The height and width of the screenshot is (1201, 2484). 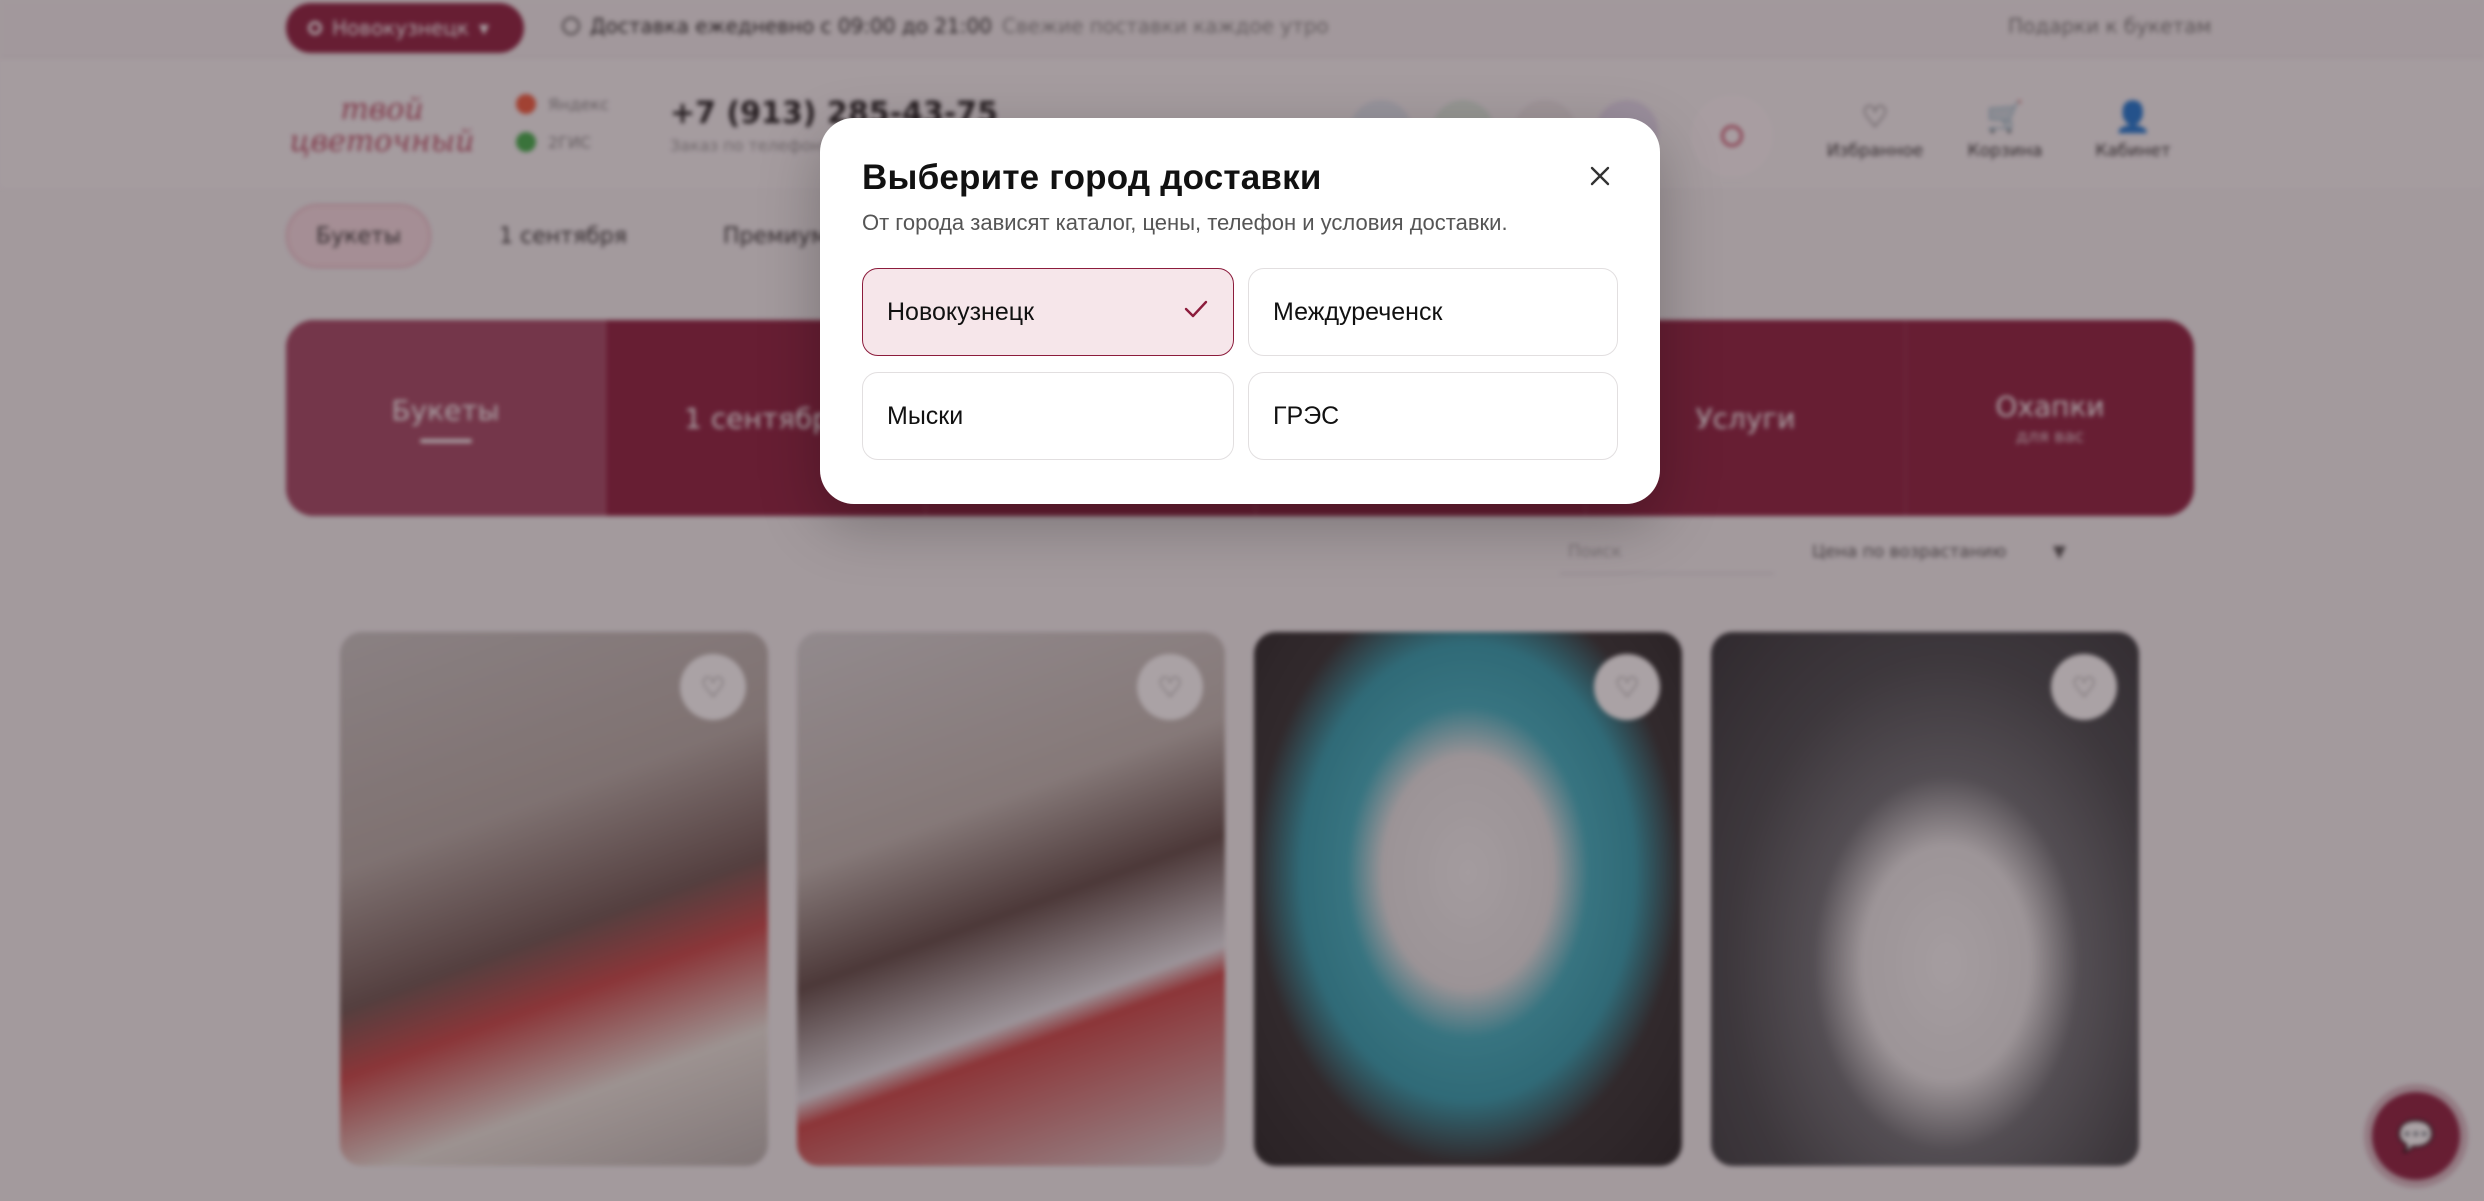 What do you see at coordinates (961, 311) in the screenshot?
I see `city-option-label: Новокузнецк` at bounding box center [961, 311].